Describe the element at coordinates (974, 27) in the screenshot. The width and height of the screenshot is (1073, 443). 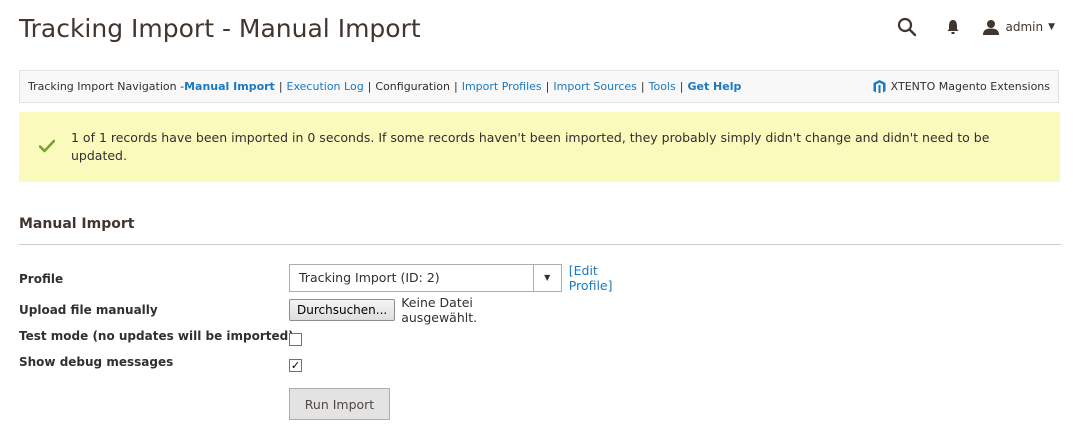
I see `header-actions: admin ▼` at that location.